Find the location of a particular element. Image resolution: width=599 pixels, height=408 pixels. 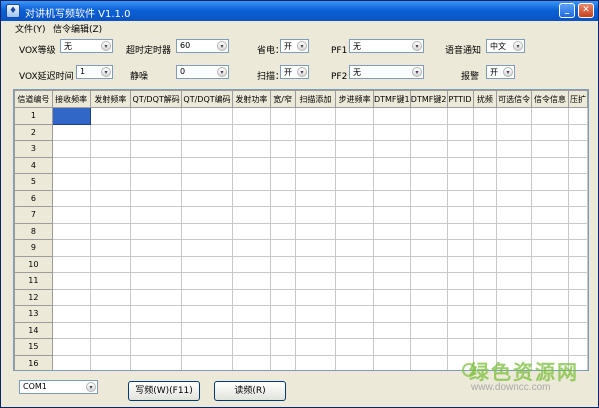

voice-prompt-select: 中文 ▾ is located at coordinates (505, 46).